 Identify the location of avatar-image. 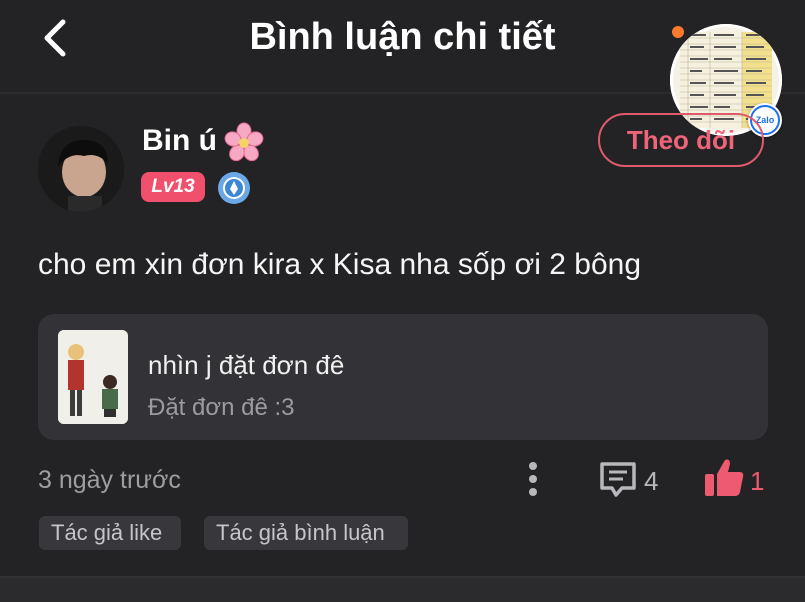
(81, 169).